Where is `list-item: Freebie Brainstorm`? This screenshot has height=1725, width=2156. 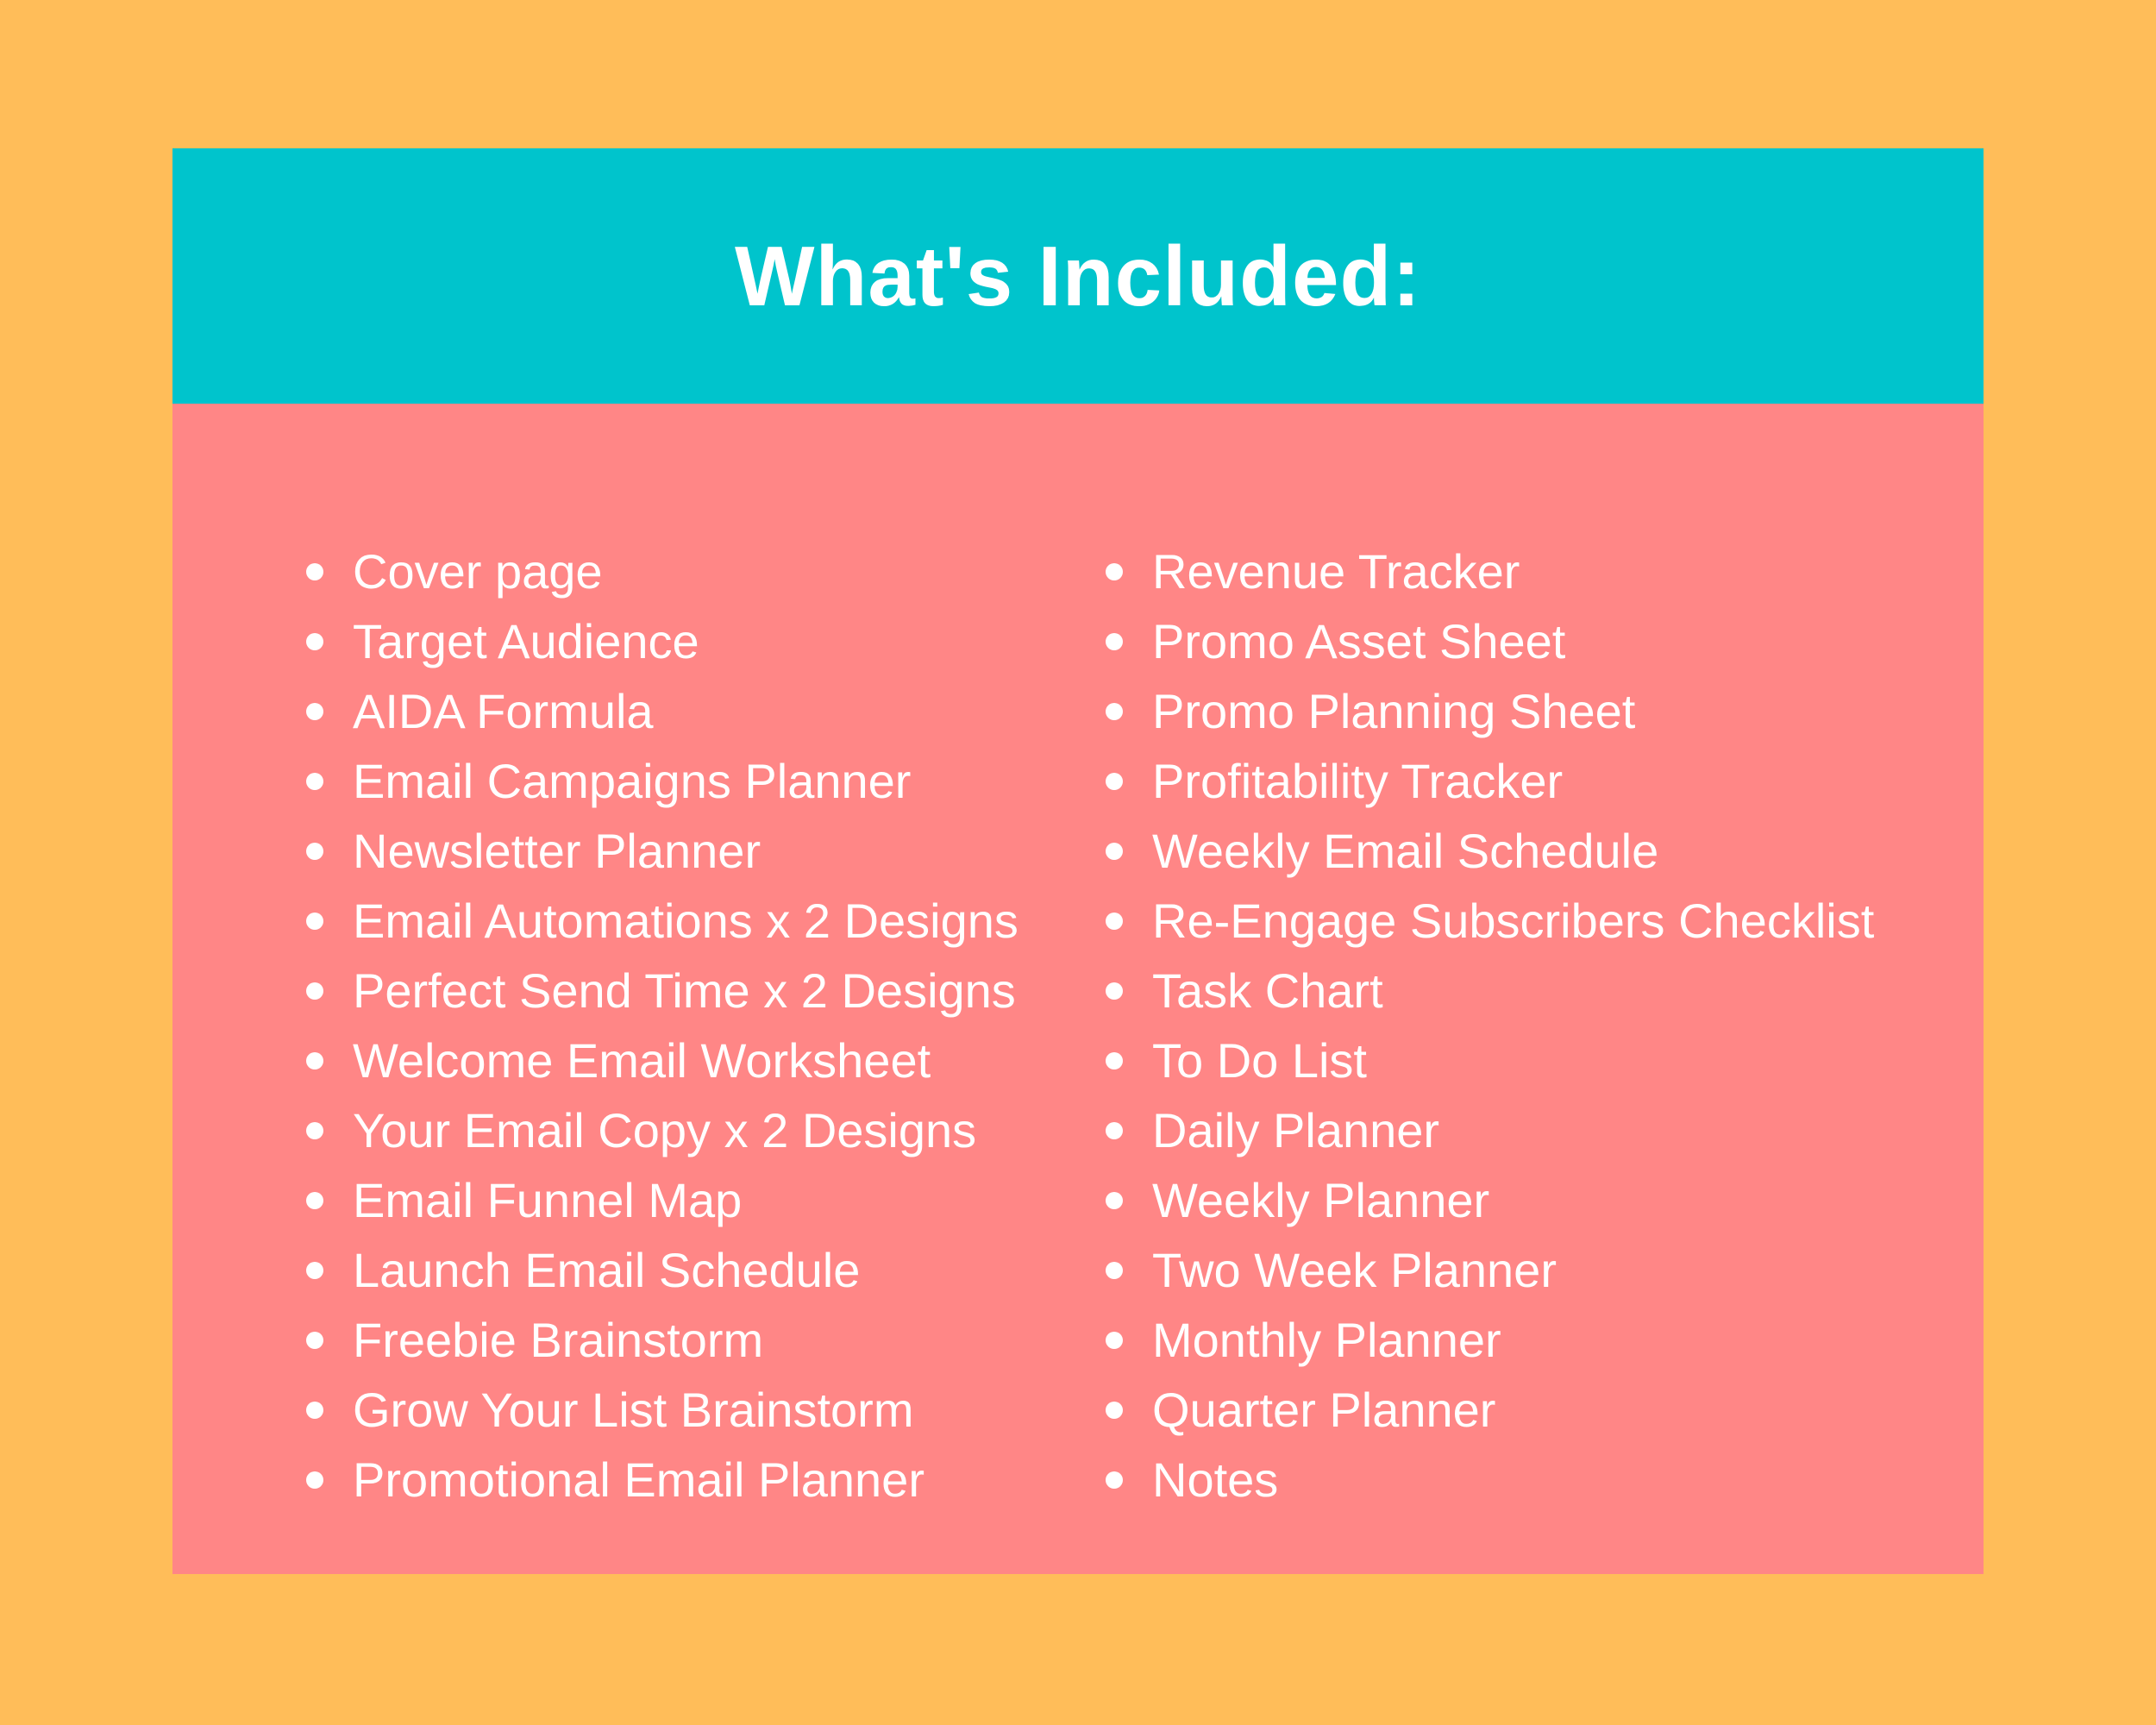 list-item: Freebie Brainstorm is located at coordinates (662, 1340).